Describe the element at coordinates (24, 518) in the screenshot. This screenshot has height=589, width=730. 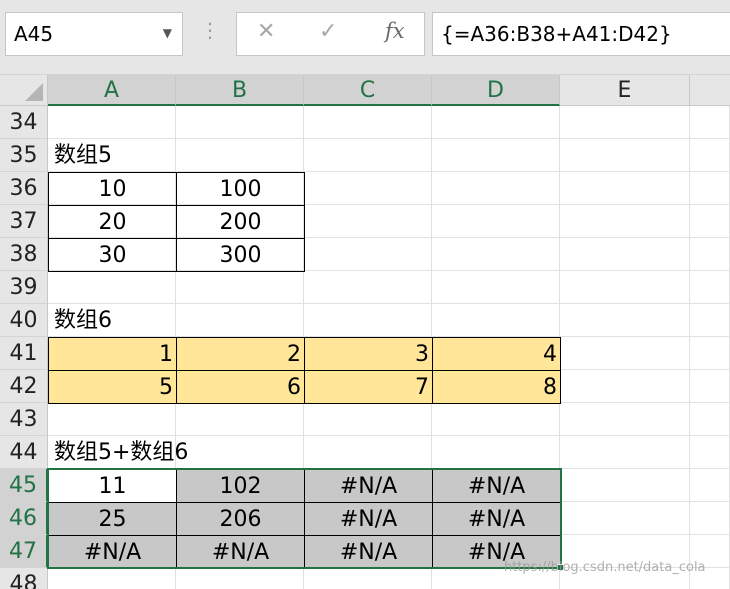
I see `row-header-46: 46` at that location.